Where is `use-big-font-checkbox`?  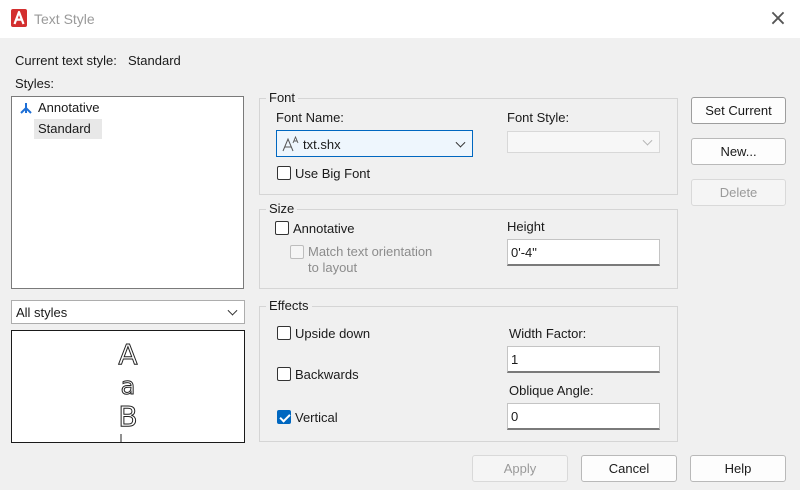 use-big-font-checkbox is located at coordinates (284, 173).